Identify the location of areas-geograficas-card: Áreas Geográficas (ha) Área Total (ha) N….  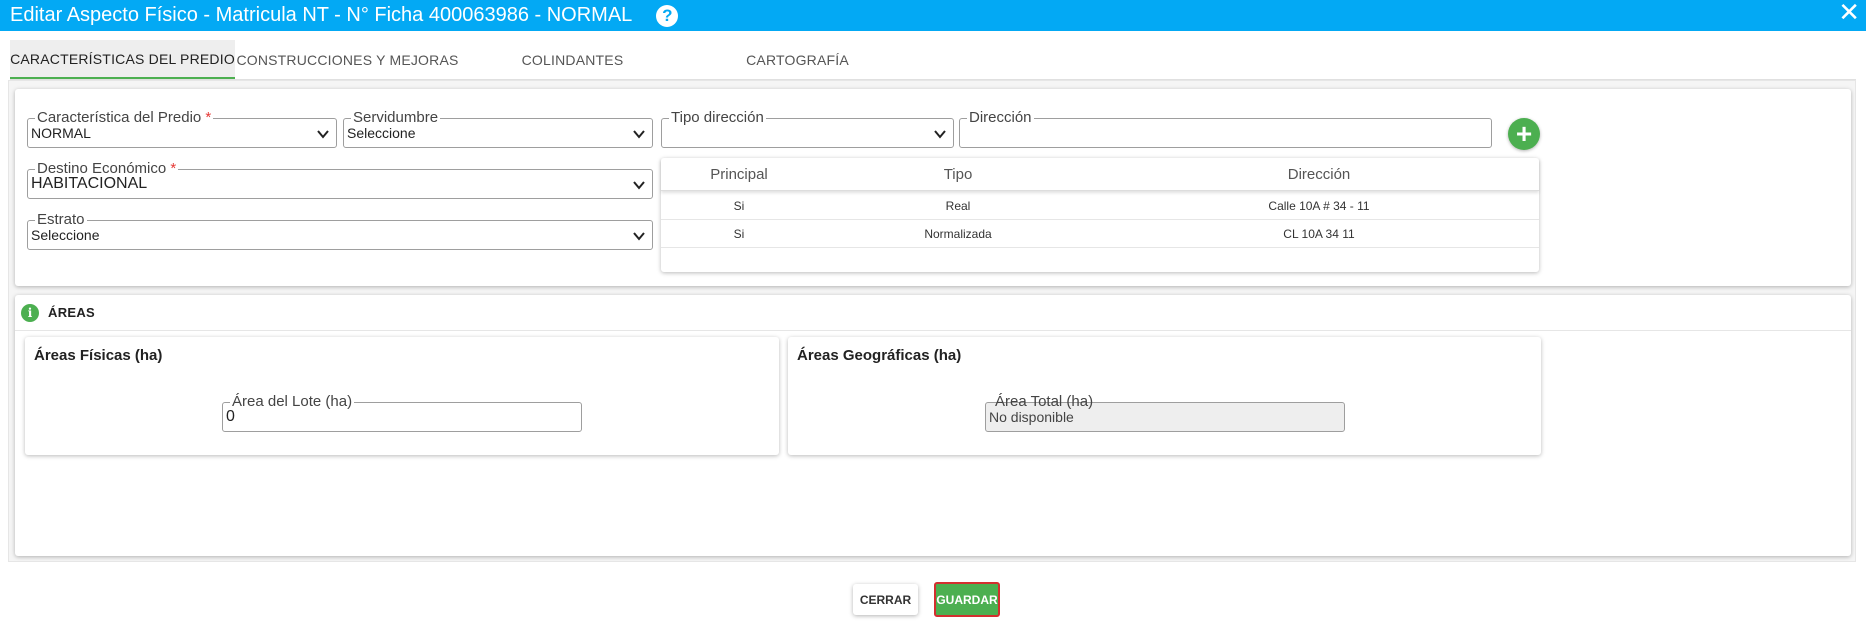
(1164, 396).